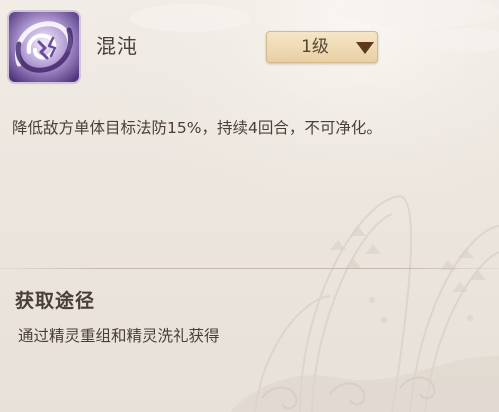 This screenshot has width=499, height=412. What do you see at coordinates (117, 46) in the screenshot?
I see `skill-name: 混沌` at bounding box center [117, 46].